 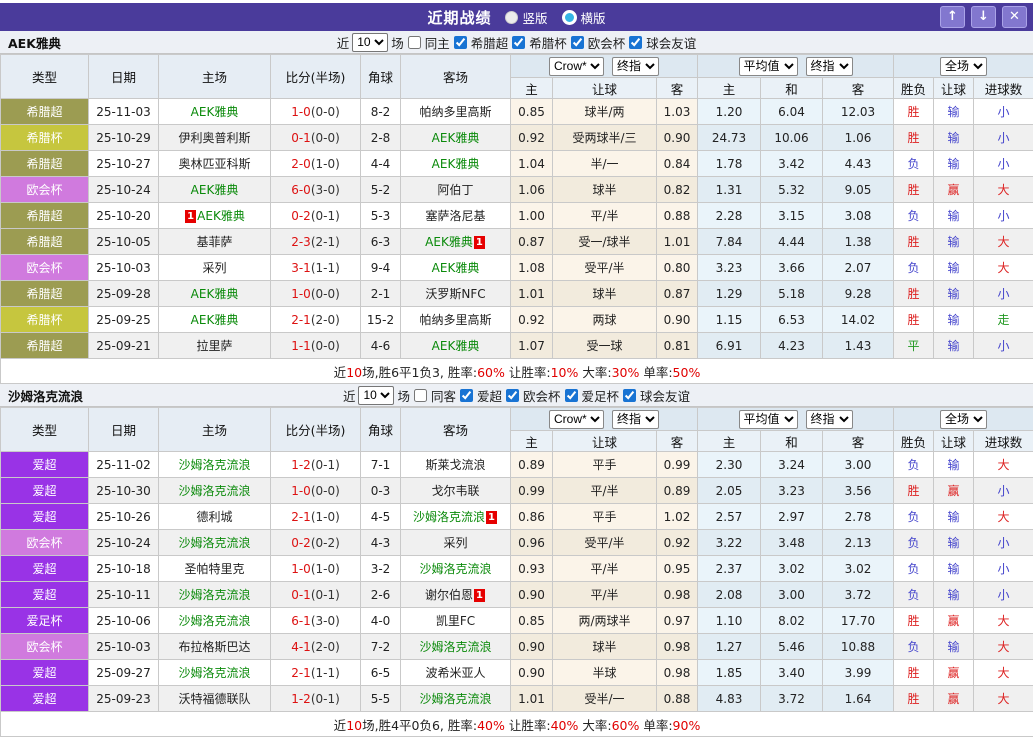 I want to click on score-cell: 3-1(1-1), so click(x=316, y=268).